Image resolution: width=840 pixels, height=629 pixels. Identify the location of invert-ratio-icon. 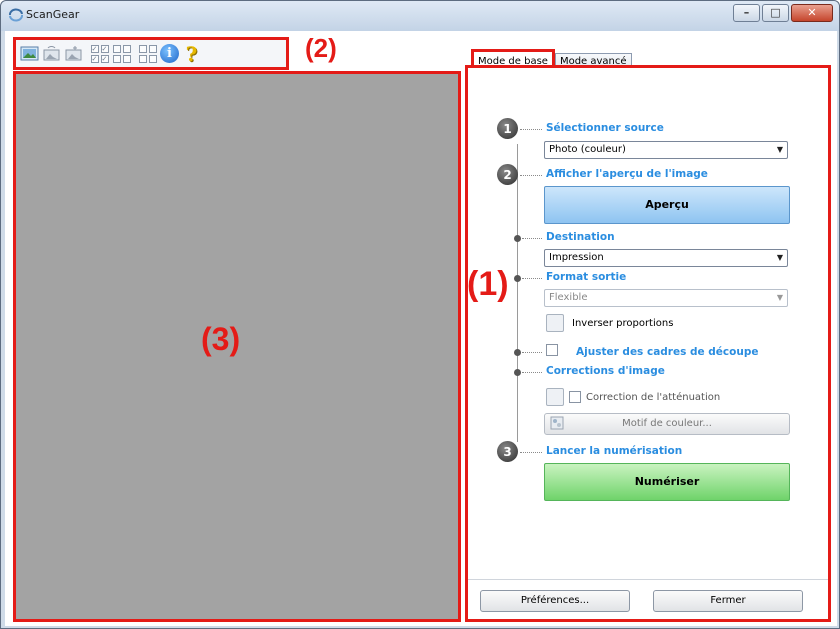
(555, 323).